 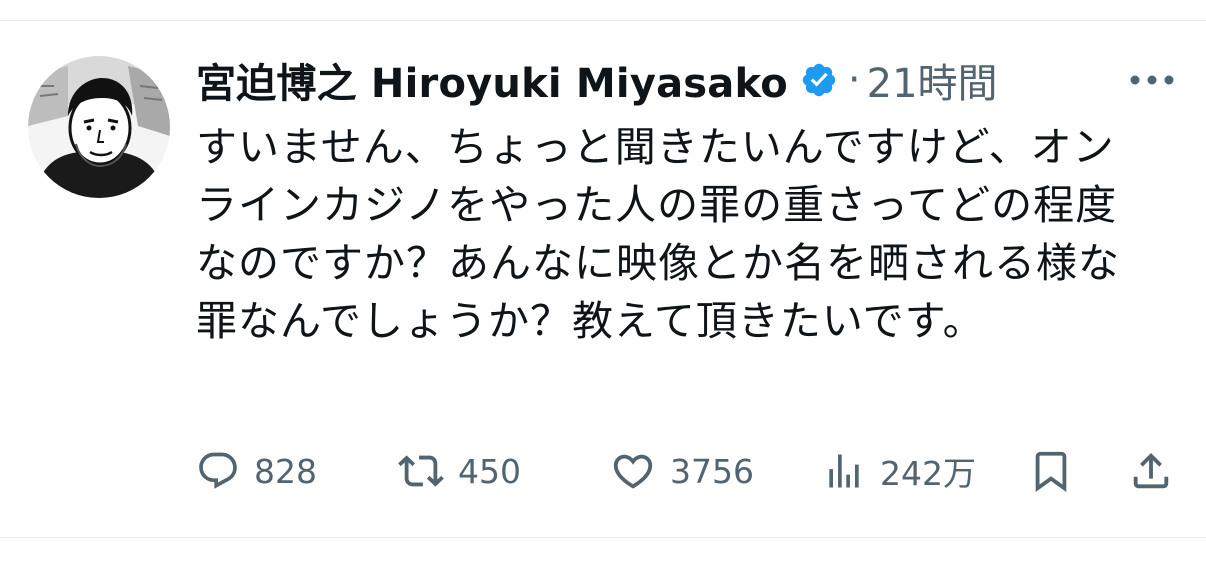 I want to click on tweet-header: 宮迫博之 Hiroyuki Miyasako · 21時間, so click(x=597, y=80).